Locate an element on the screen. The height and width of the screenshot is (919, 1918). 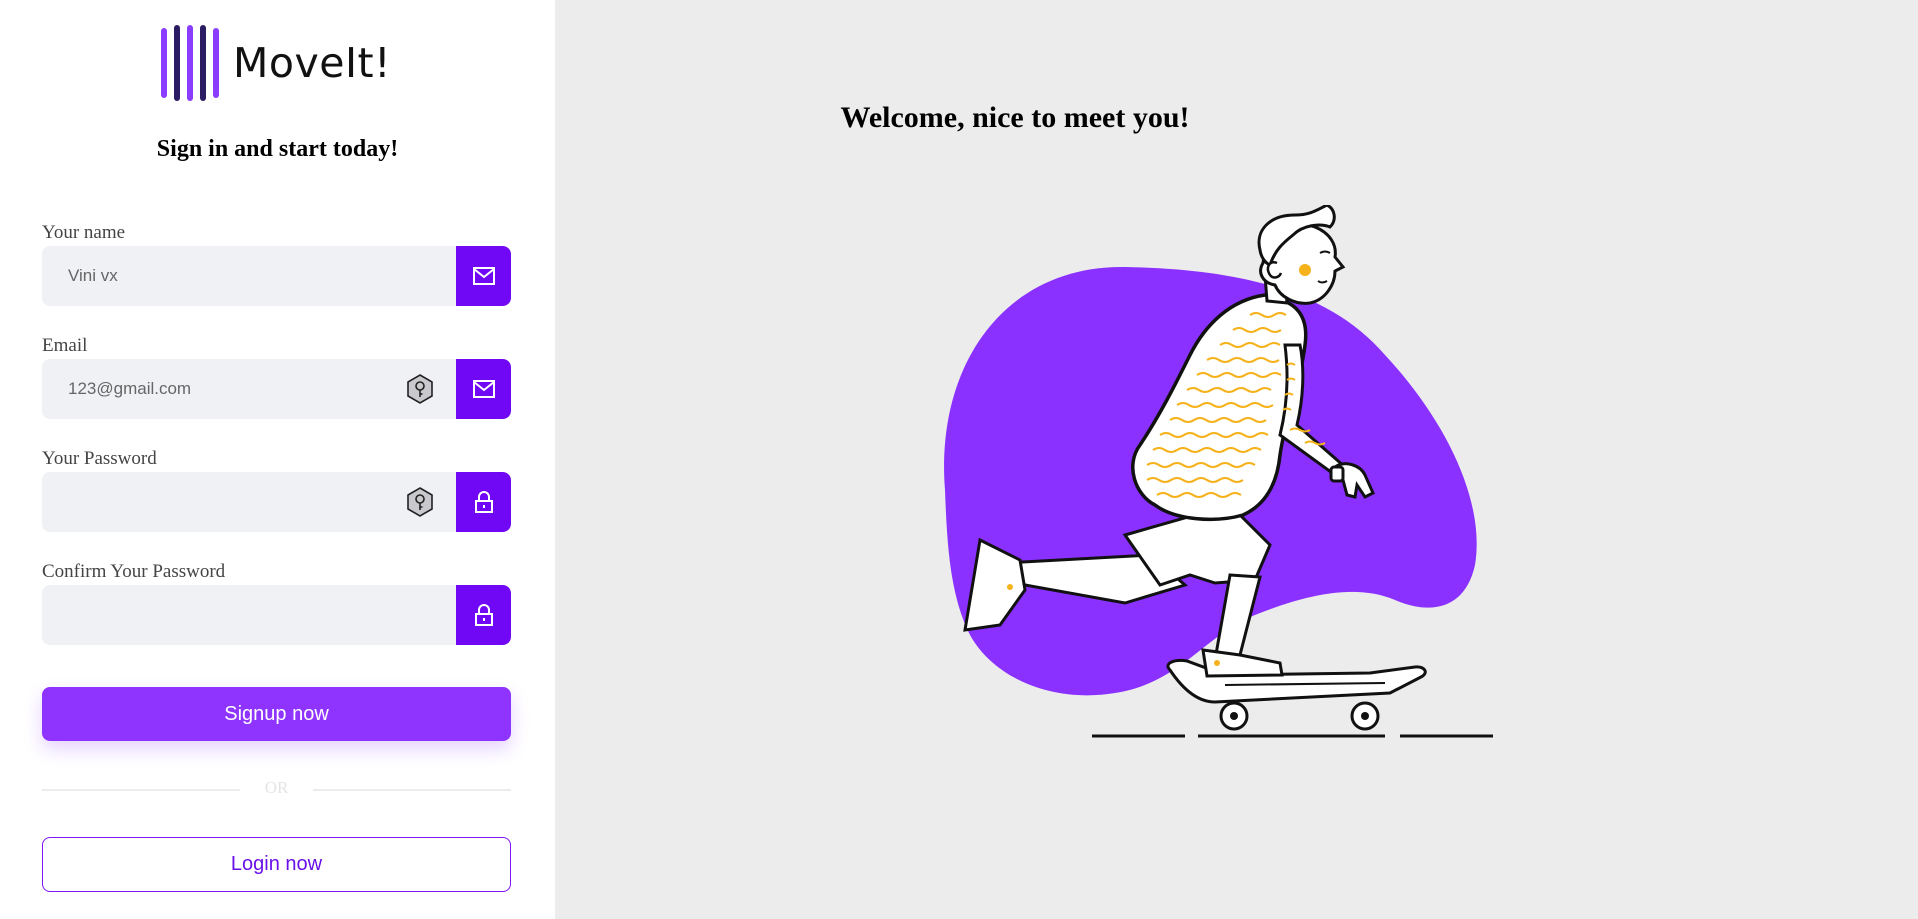
cuff is located at coordinates (1337, 474).